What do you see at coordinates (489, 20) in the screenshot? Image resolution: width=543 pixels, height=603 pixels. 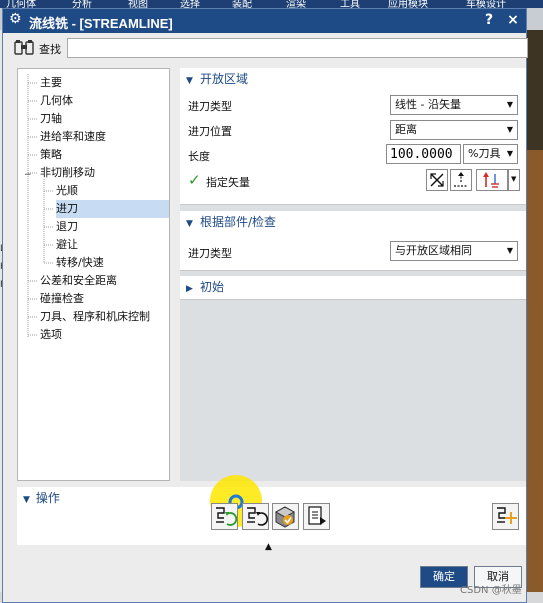 I see `help-button: ?` at bounding box center [489, 20].